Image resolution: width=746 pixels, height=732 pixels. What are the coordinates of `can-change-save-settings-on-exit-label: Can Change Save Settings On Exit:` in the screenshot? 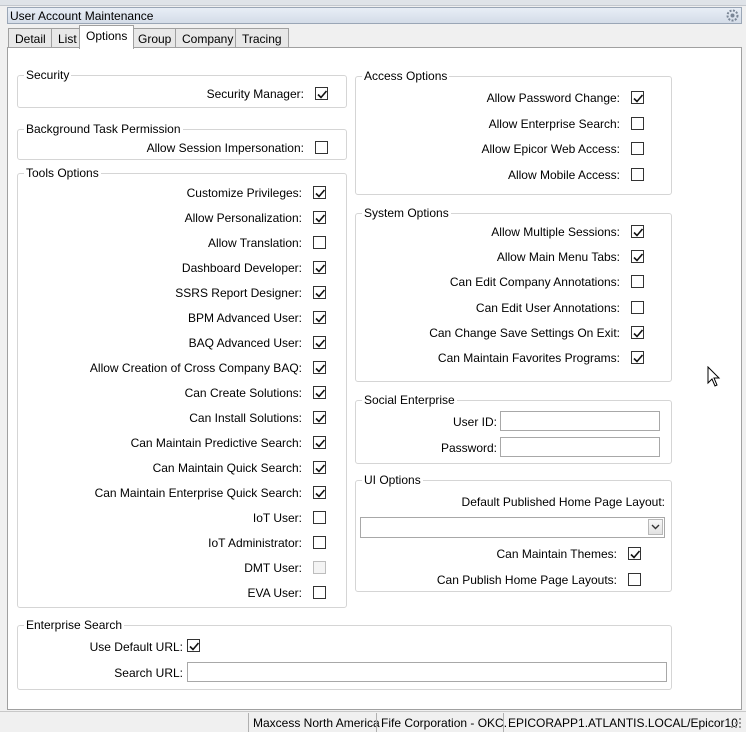 It's located at (524, 332).